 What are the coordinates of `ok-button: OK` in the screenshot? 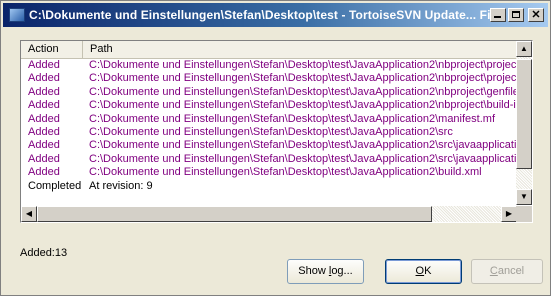 It's located at (423, 271).